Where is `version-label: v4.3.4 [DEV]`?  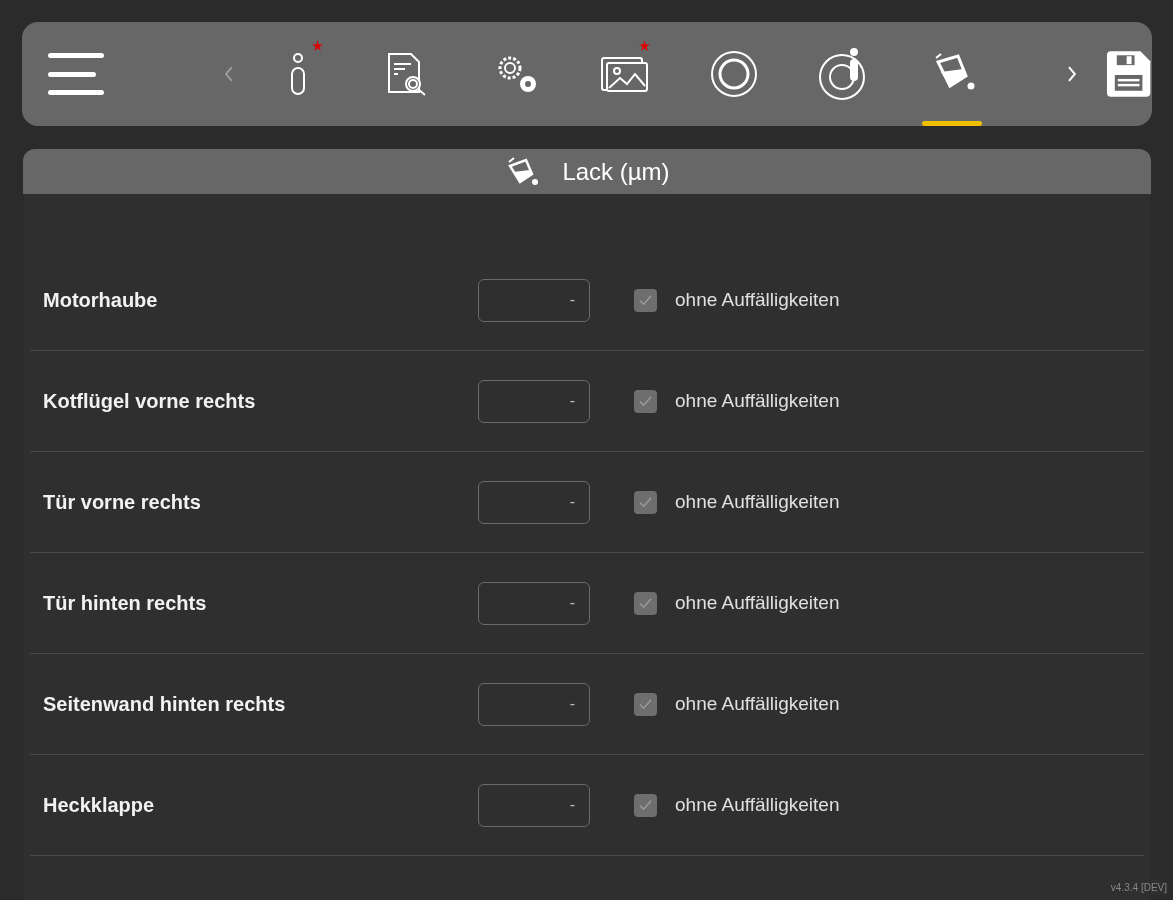
version-label: v4.3.4 [DEV] is located at coordinates (1138, 887).